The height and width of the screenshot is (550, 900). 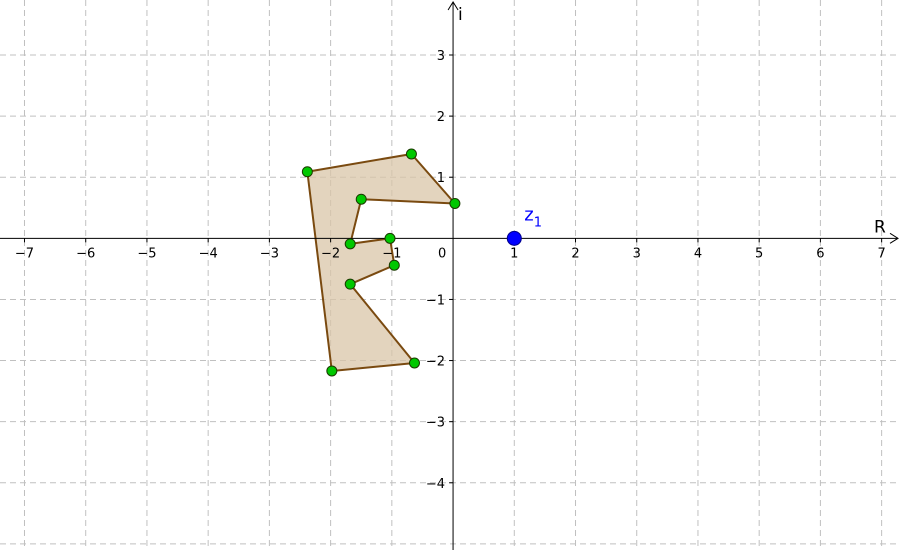 I want to click on x-tick-label: 1, so click(x=514, y=253).